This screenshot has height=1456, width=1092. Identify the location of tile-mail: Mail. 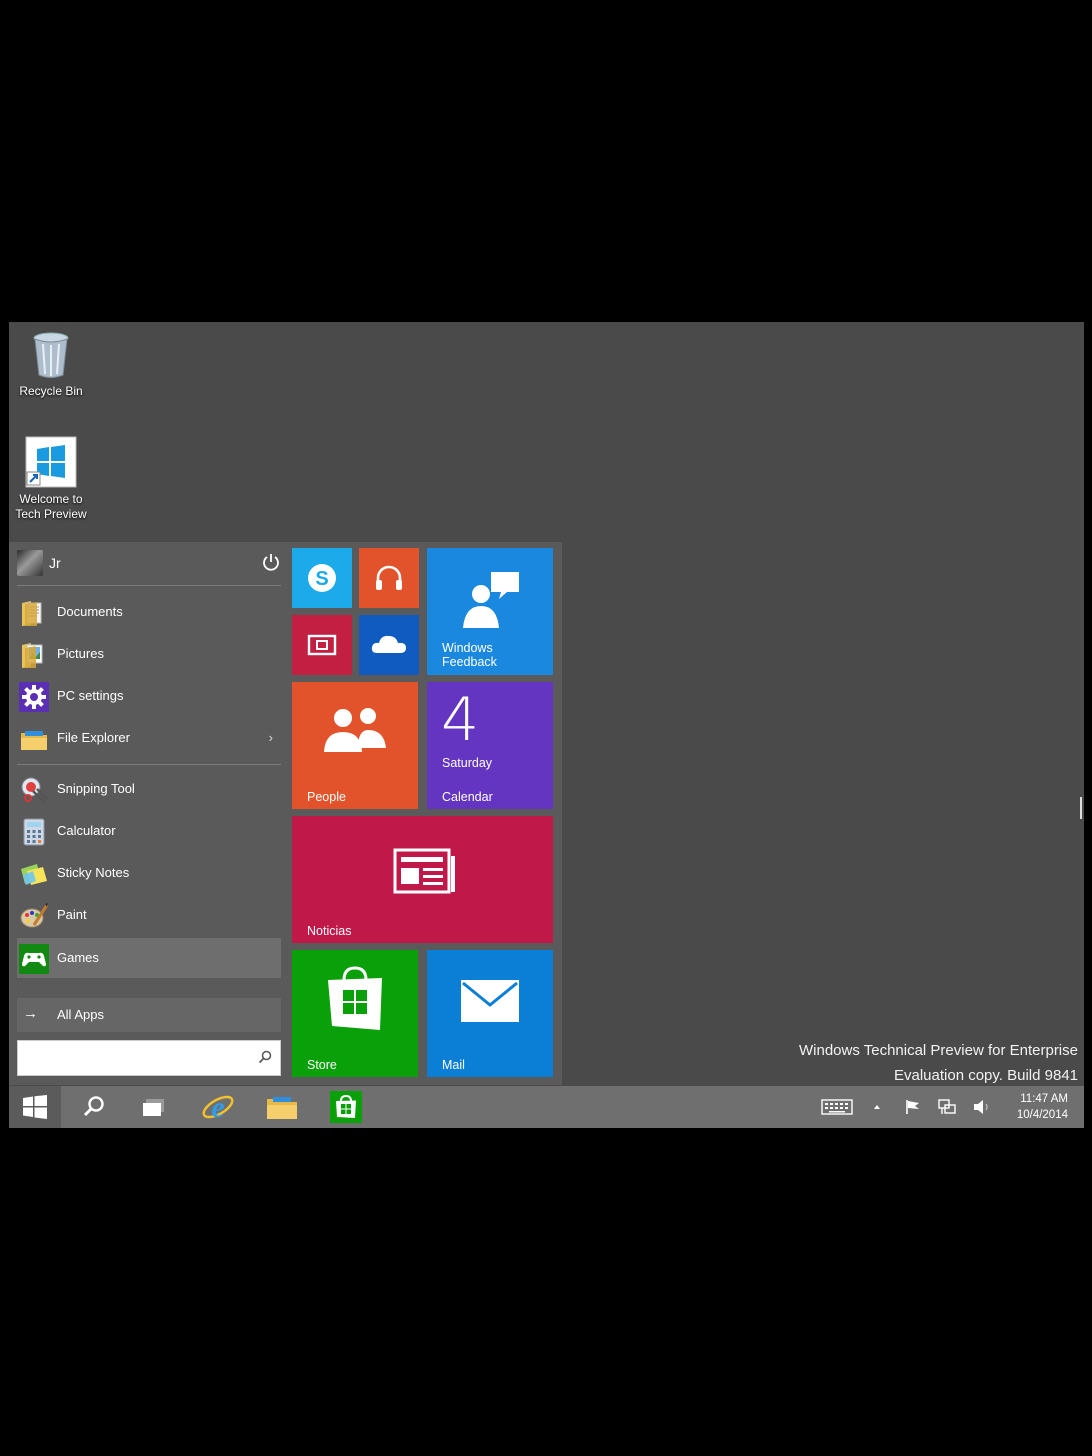
(490, 1013).